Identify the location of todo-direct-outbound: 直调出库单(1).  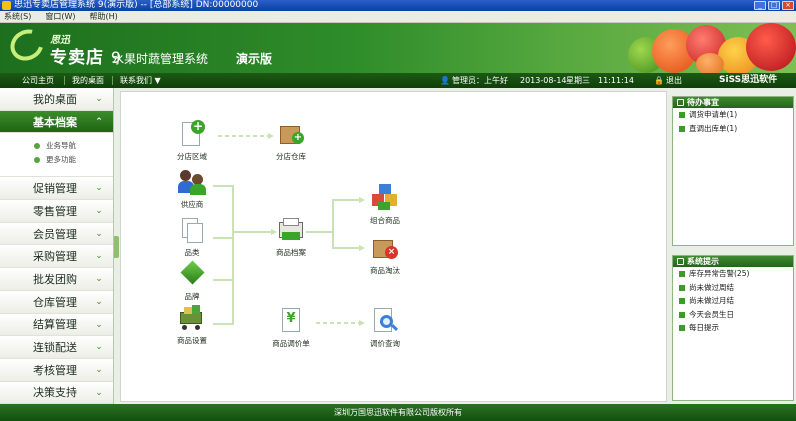
(733, 129).